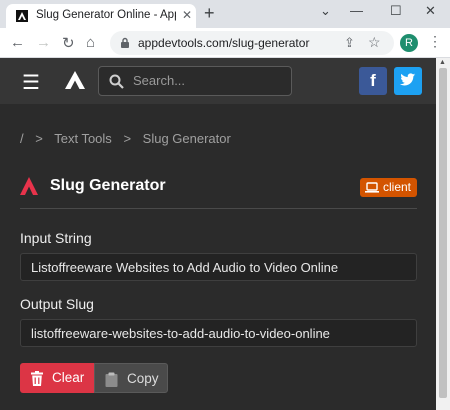 Image resolution: width=450 pixels, height=410 pixels. I want to click on brand-logo-icon, so click(29, 186).